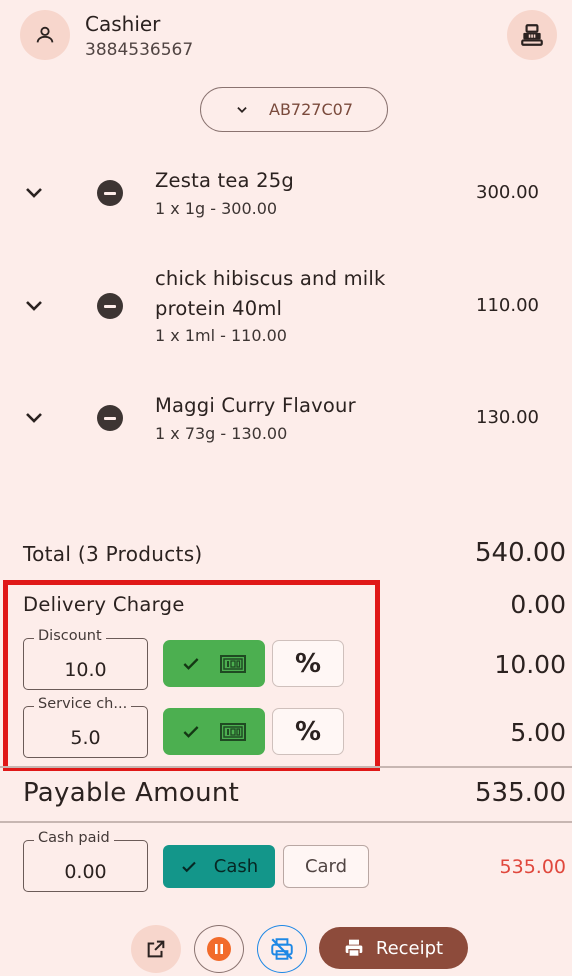  Describe the element at coordinates (530, 664) in the screenshot. I see `discount-amount: 10.00` at that location.